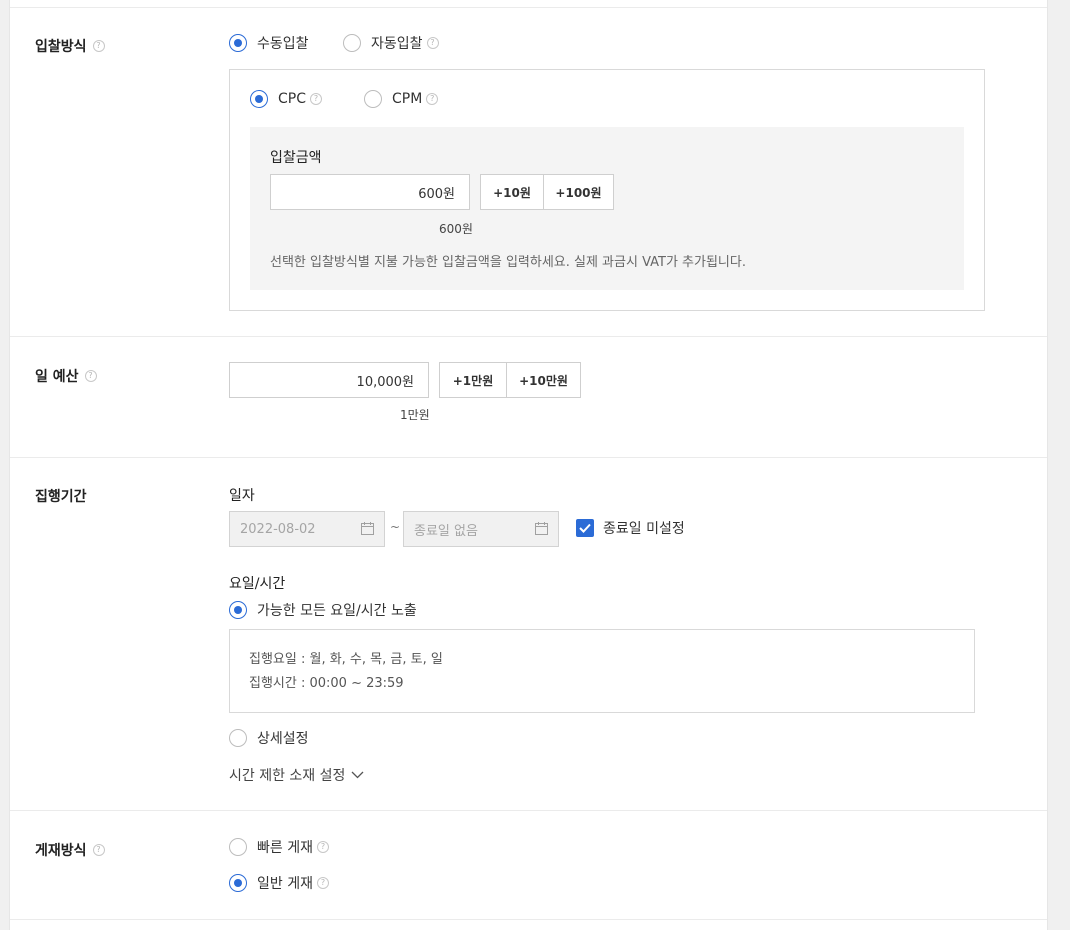 The height and width of the screenshot is (930, 1070). Describe the element at coordinates (61, 851) in the screenshot. I see `placement-title: 게재방식` at that location.